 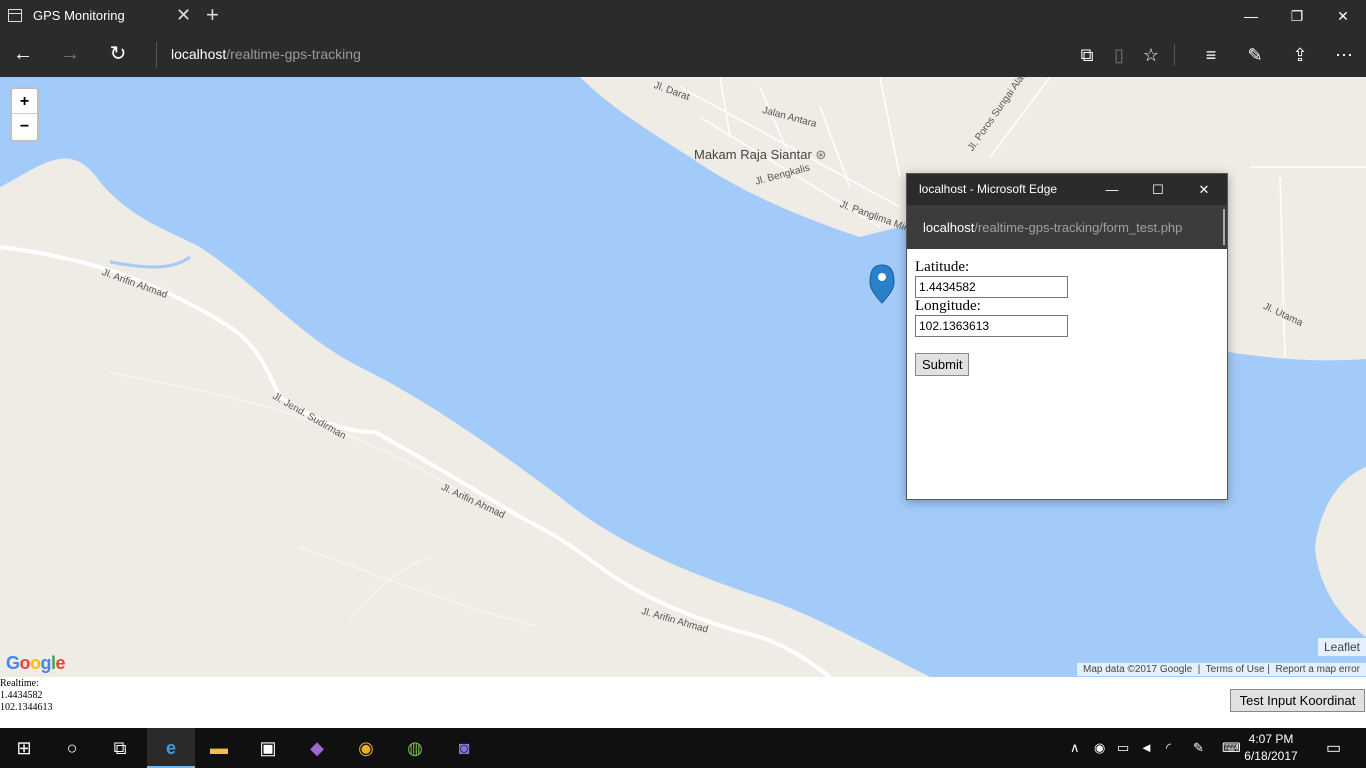 I want to click on submit-button: Submit, so click(x=942, y=364).